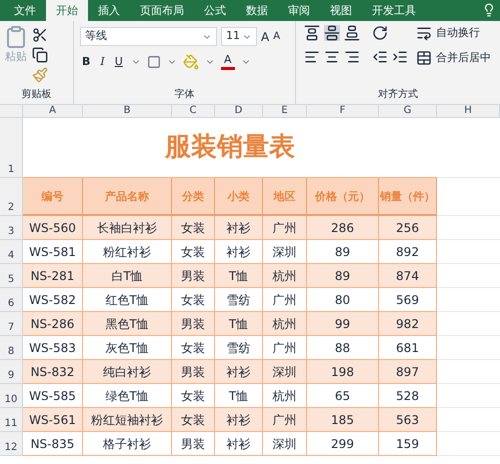 This screenshot has height=464, width=500. Describe the element at coordinates (380, 33) in the screenshot. I see `orientation-icon` at that location.